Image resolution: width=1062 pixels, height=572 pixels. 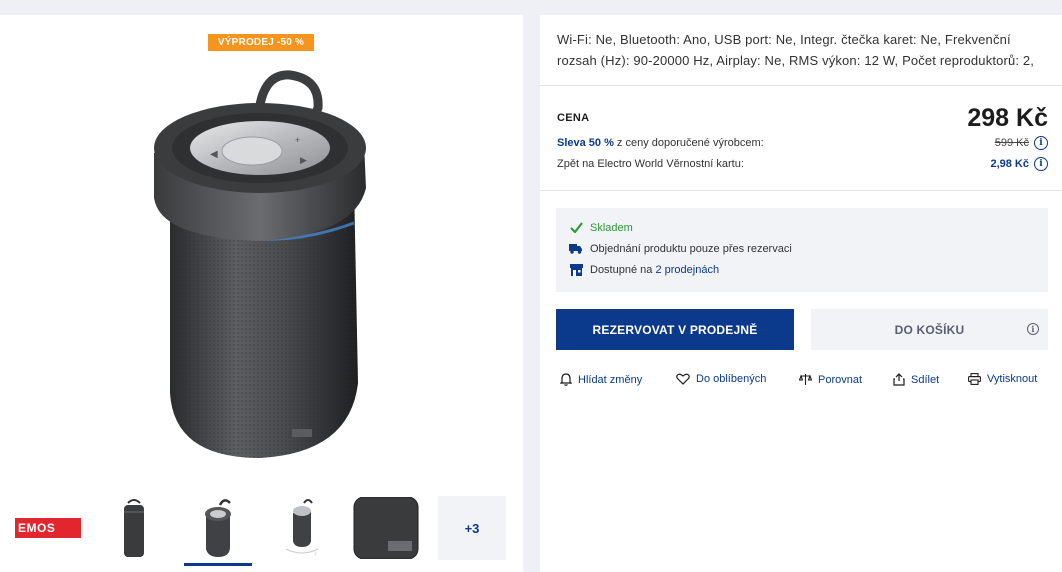 I want to click on compare-button: Porovnat, so click(x=830, y=379).